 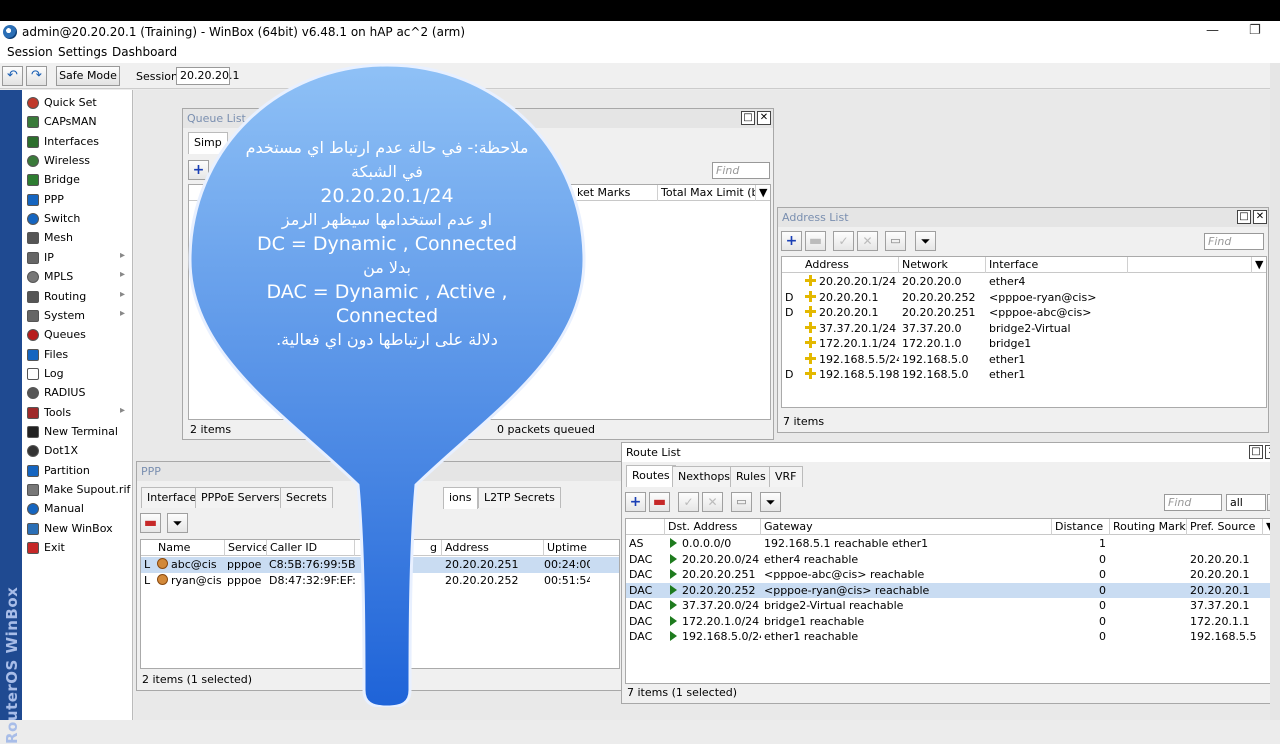 I want to click on sidebar-item-routing: Routing ▸, so click(x=77, y=296).